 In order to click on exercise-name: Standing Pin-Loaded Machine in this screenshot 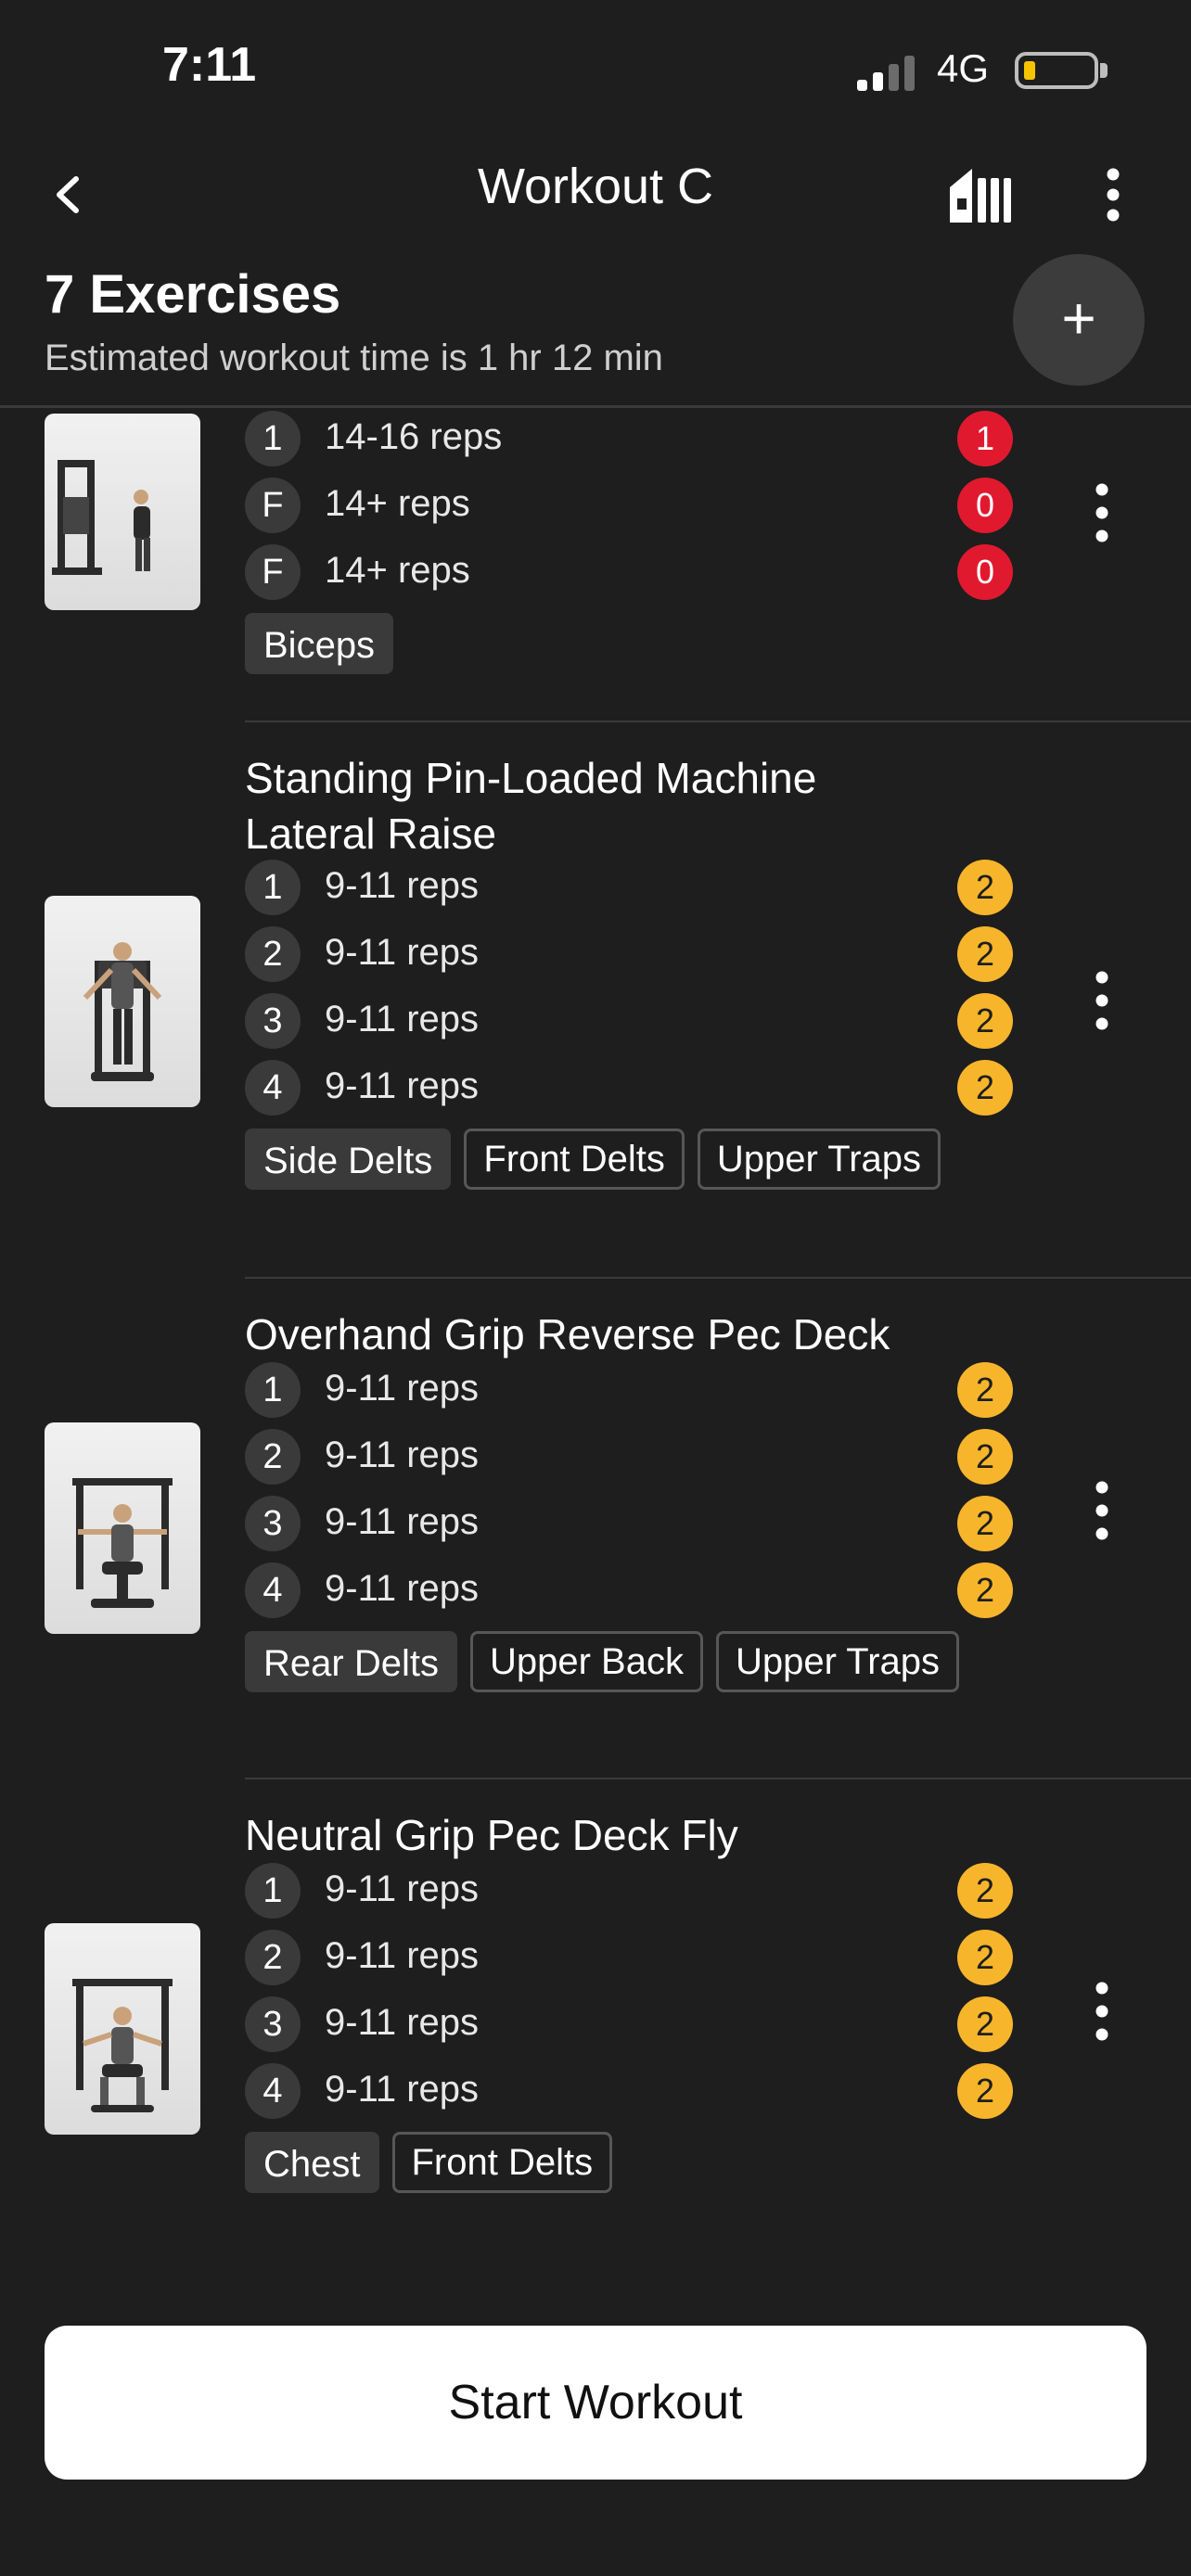, I will do `click(616, 778)`.